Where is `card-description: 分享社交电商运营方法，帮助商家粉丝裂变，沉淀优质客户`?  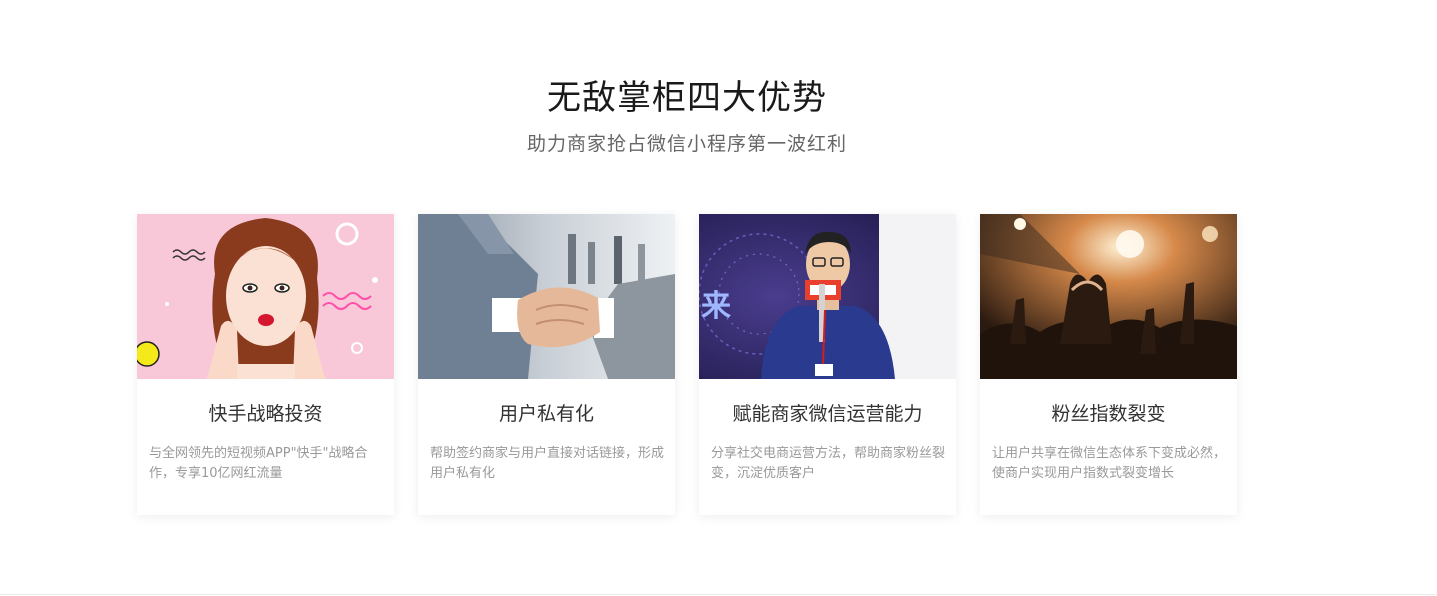
card-description: 分享社交电商运营方法，帮助商家粉丝裂变，沉淀优质客户 is located at coordinates (828, 463).